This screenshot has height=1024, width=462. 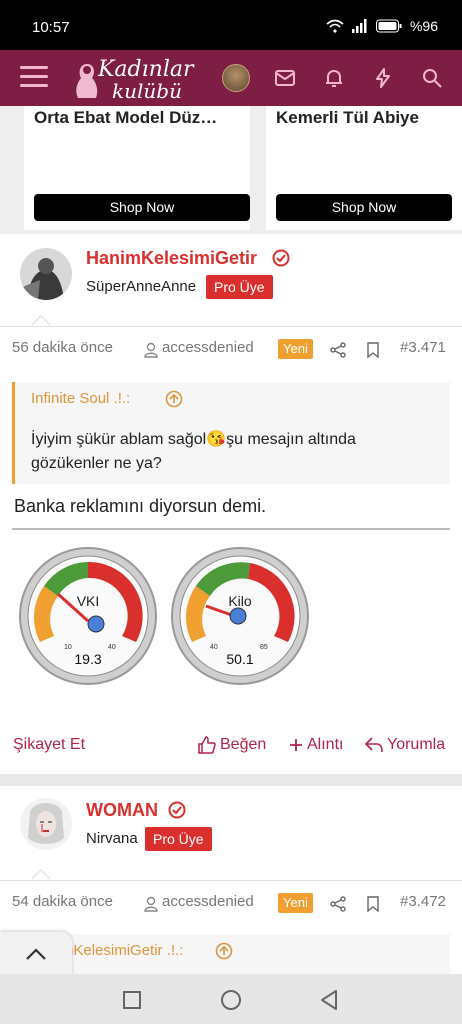 What do you see at coordinates (231, 780) in the screenshot?
I see `post-divider` at bounding box center [231, 780].